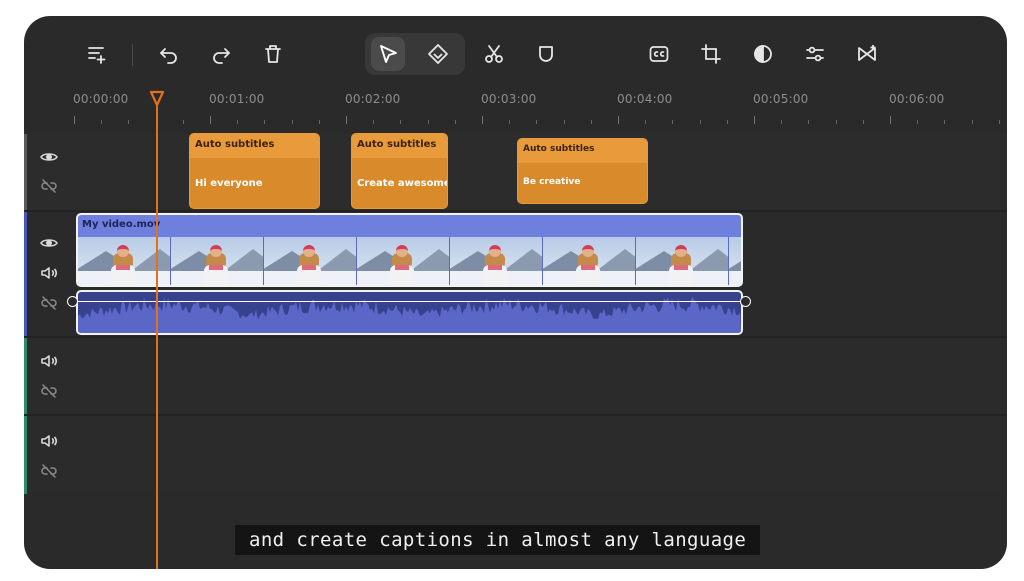  What do you see at coordinates (101, 99) in the screenshot?
I see `ruler-label: 00:00:00` at bounding box center [101, 99].